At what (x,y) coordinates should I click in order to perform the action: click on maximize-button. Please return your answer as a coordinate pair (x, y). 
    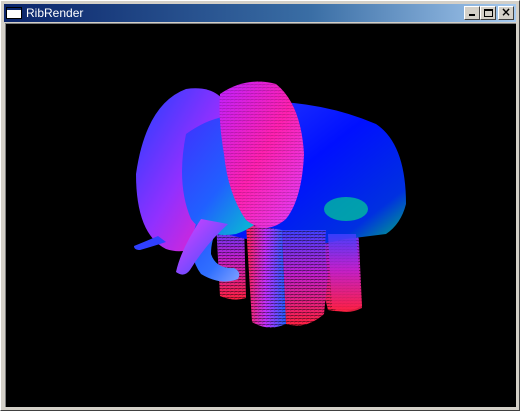
    Looking at the image, I should click on (488, 13).